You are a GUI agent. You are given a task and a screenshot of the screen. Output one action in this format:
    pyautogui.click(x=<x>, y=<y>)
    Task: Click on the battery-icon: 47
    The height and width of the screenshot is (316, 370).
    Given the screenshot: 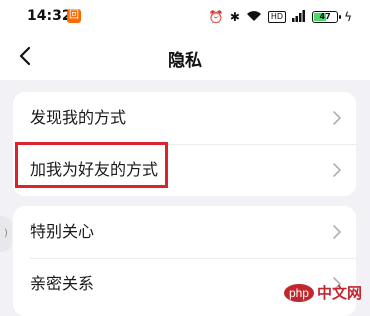 What is the action you would take?
    pyautogui.click(x=327, y=17)
    